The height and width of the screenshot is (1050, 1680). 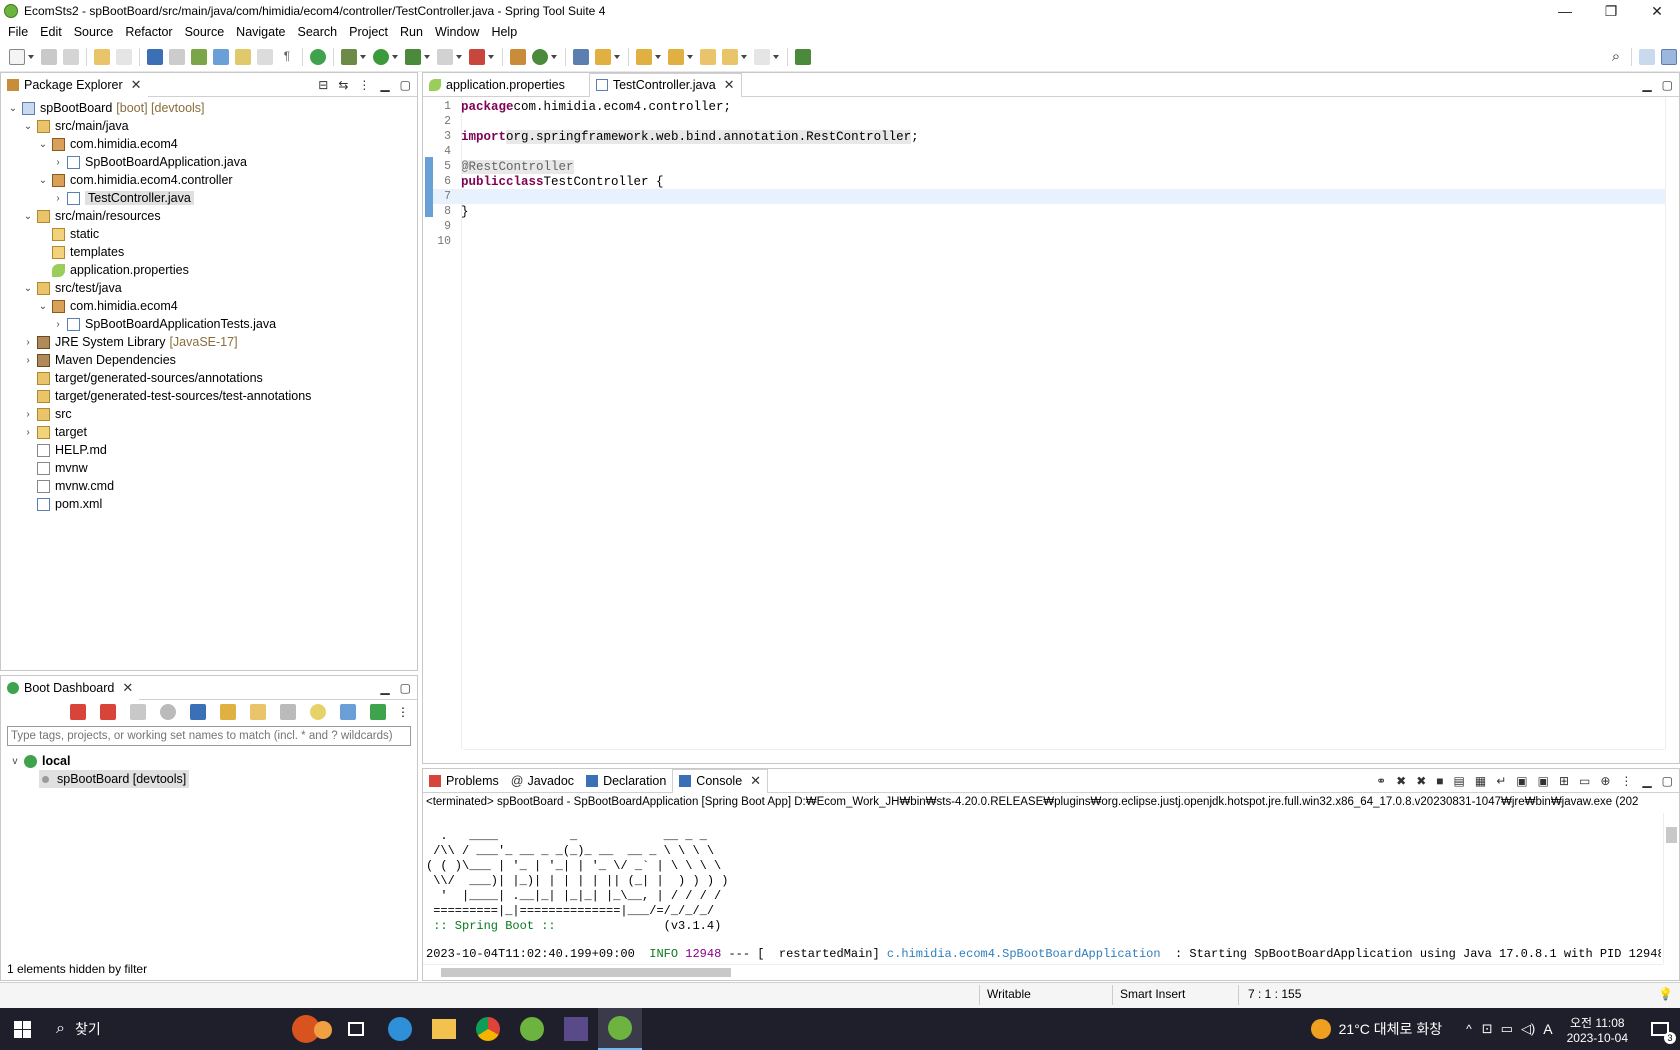 I want to click on task-view-icon, so click(x=356, y=1029).